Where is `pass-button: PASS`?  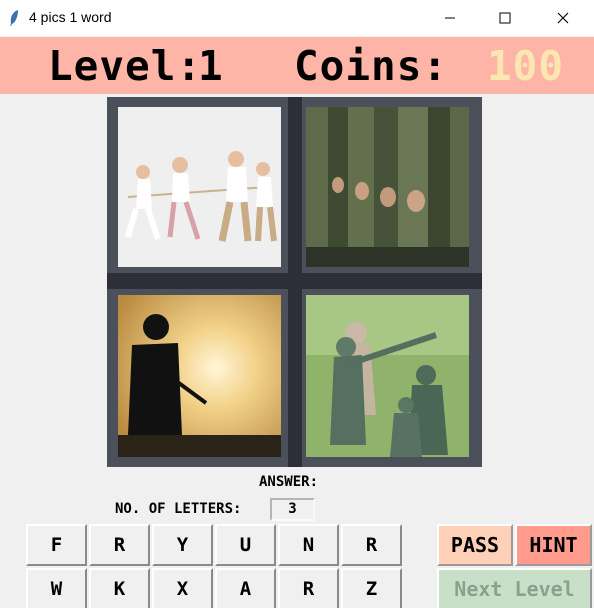 pass-button: PASS is located at coordinates (475, 545).